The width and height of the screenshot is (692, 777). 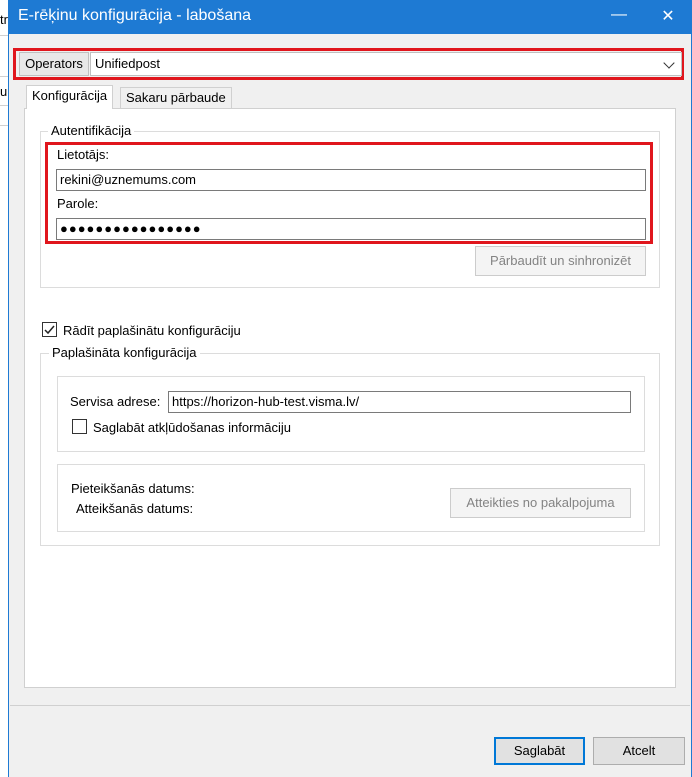 I want to click on show-extended-checkbox, so click(x=49, y=329).